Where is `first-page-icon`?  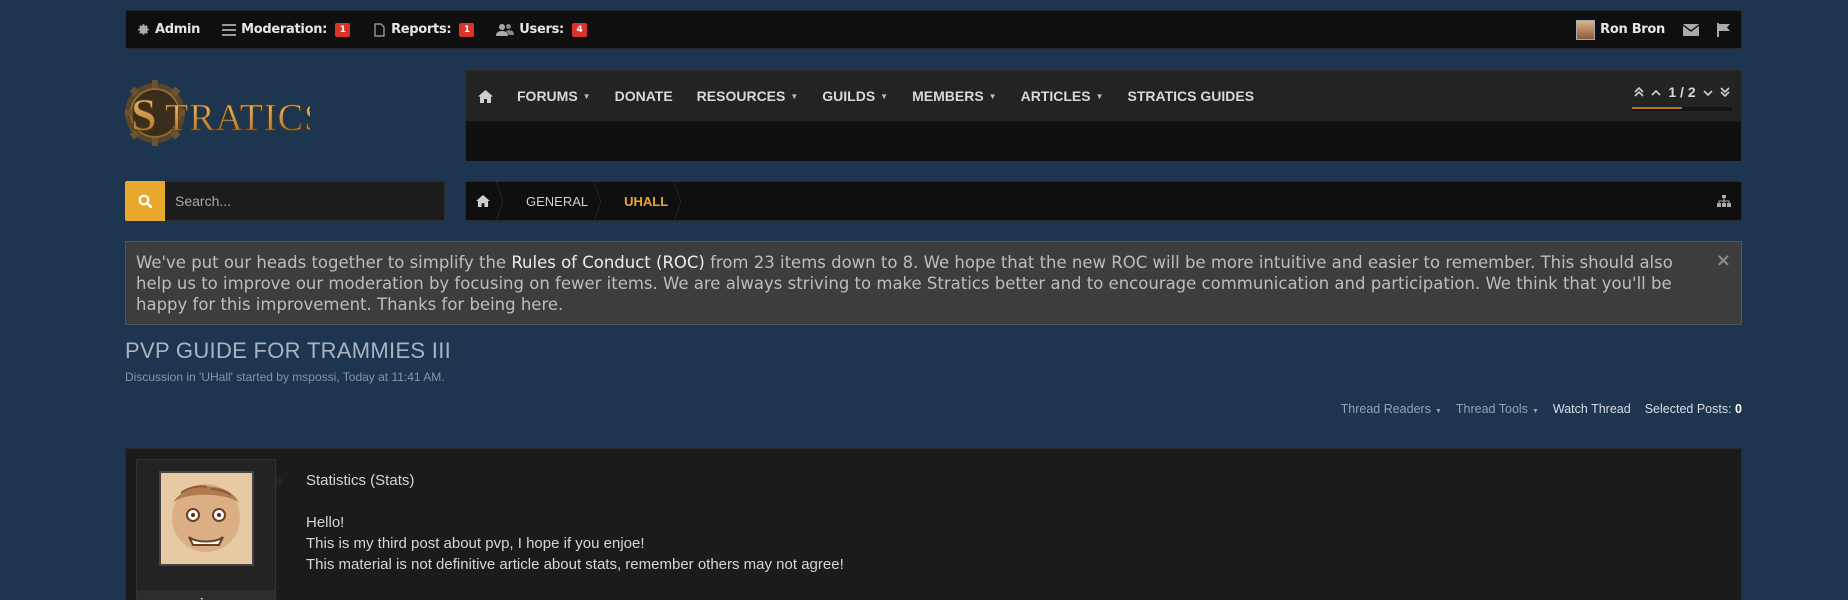
first-page-icon is located at coordinates (1639, 92).